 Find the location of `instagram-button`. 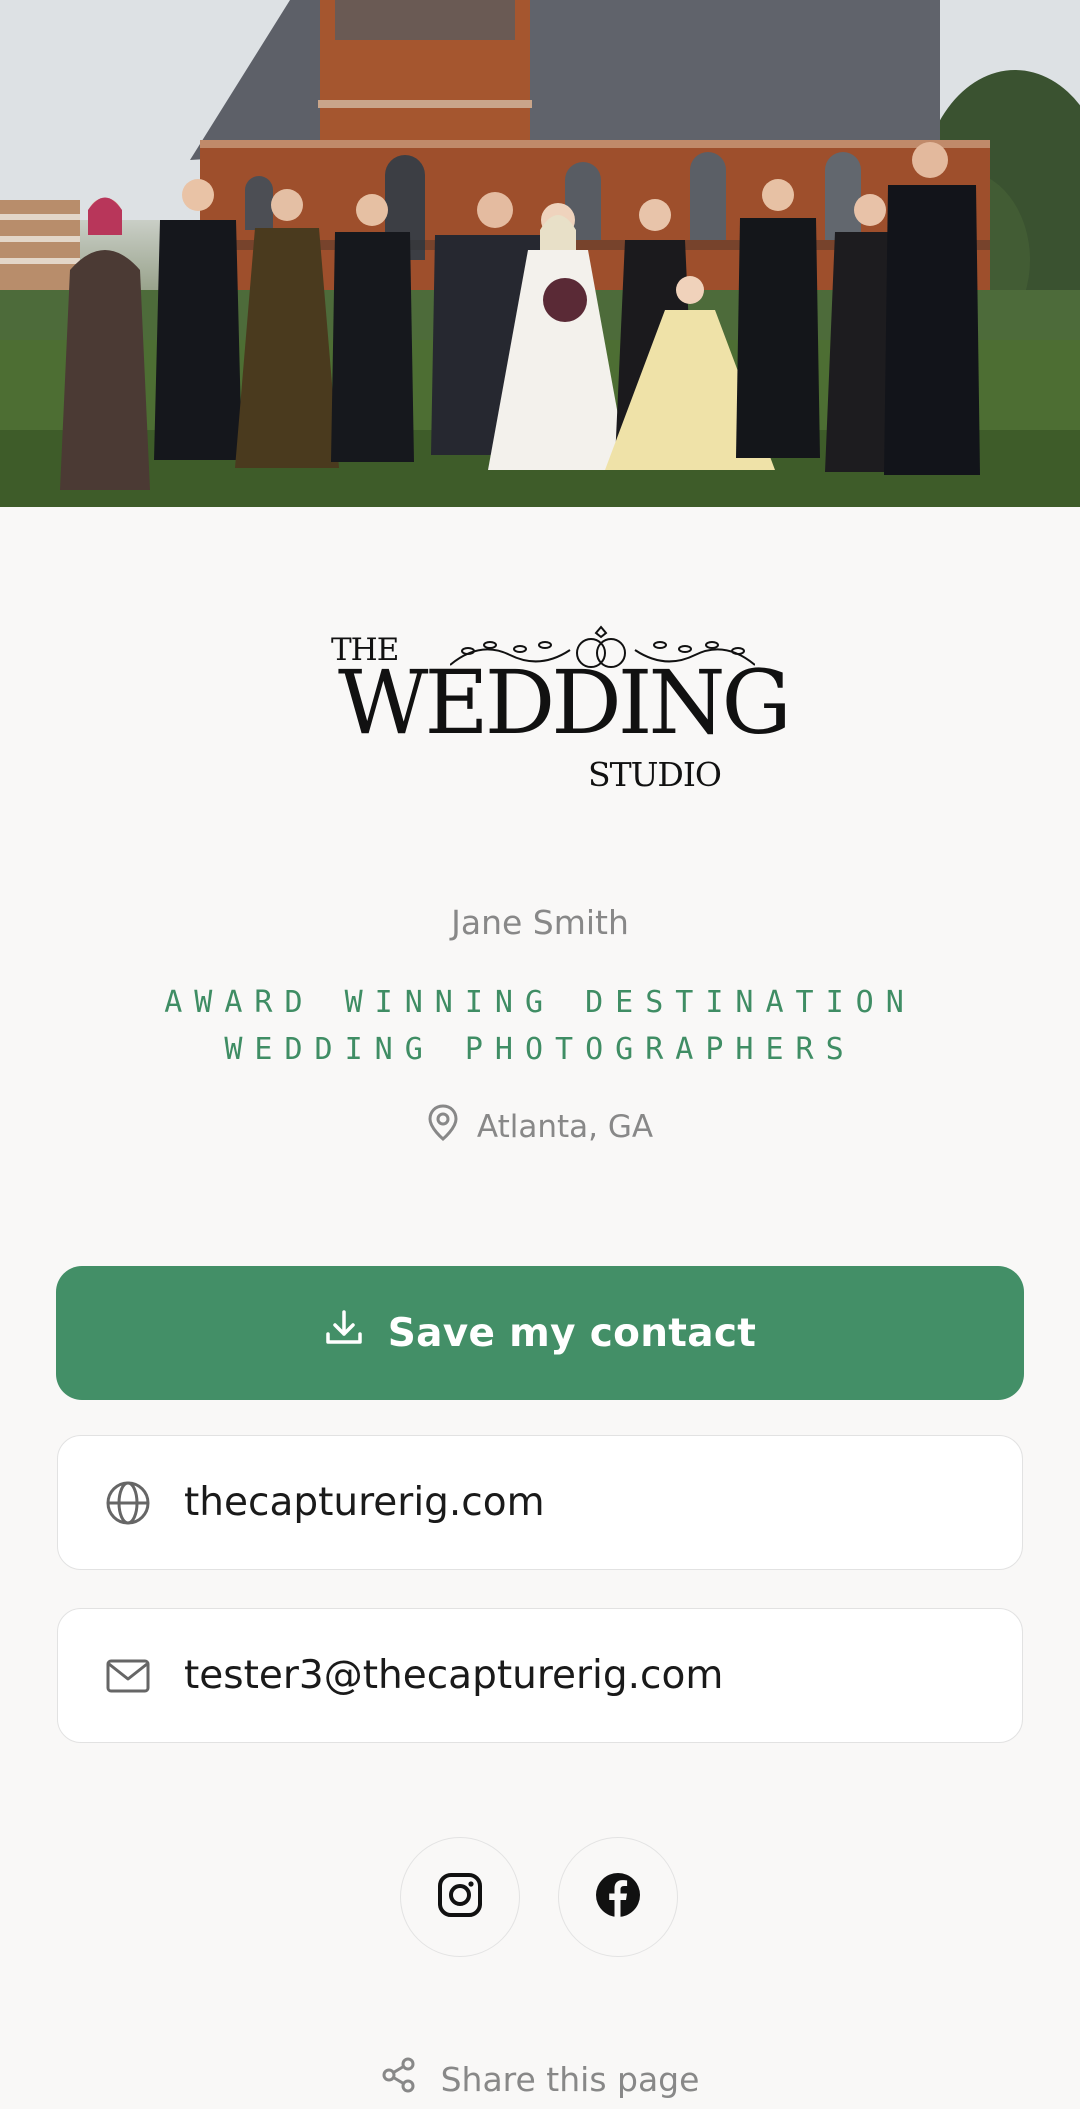

instagram-button is located at coordinates (460, 1897).